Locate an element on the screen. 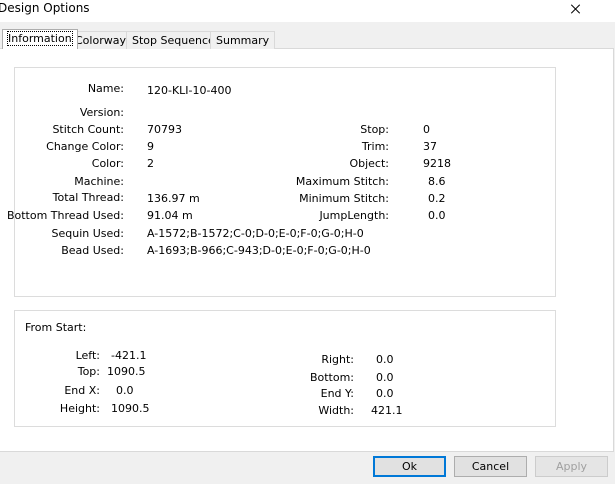 This screenshot has height=484, width=615. tab-stop-sequence: Stop Sequence is located at coordinates (173, 40).